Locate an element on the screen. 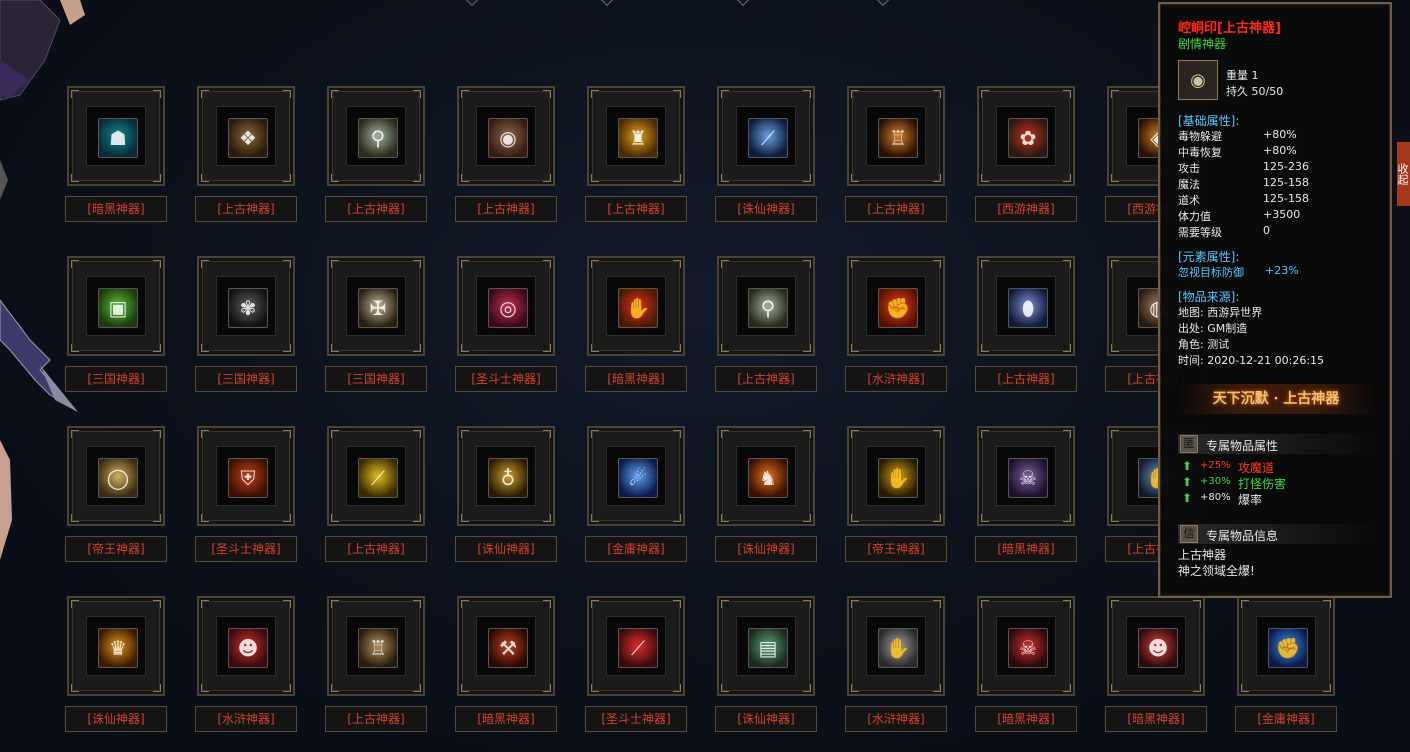 The height and width of the screenshot is (752, 1410). golden-bell-icon: ♜ is located at coordinates (638, 138).